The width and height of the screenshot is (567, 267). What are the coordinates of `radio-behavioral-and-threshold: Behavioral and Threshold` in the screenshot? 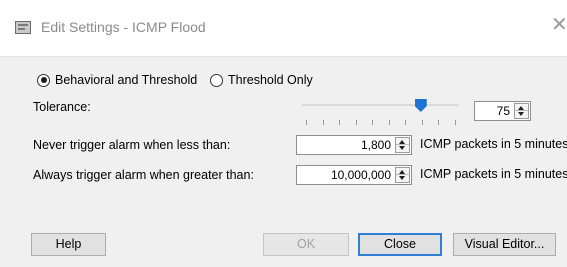 It's located at (117, 80).